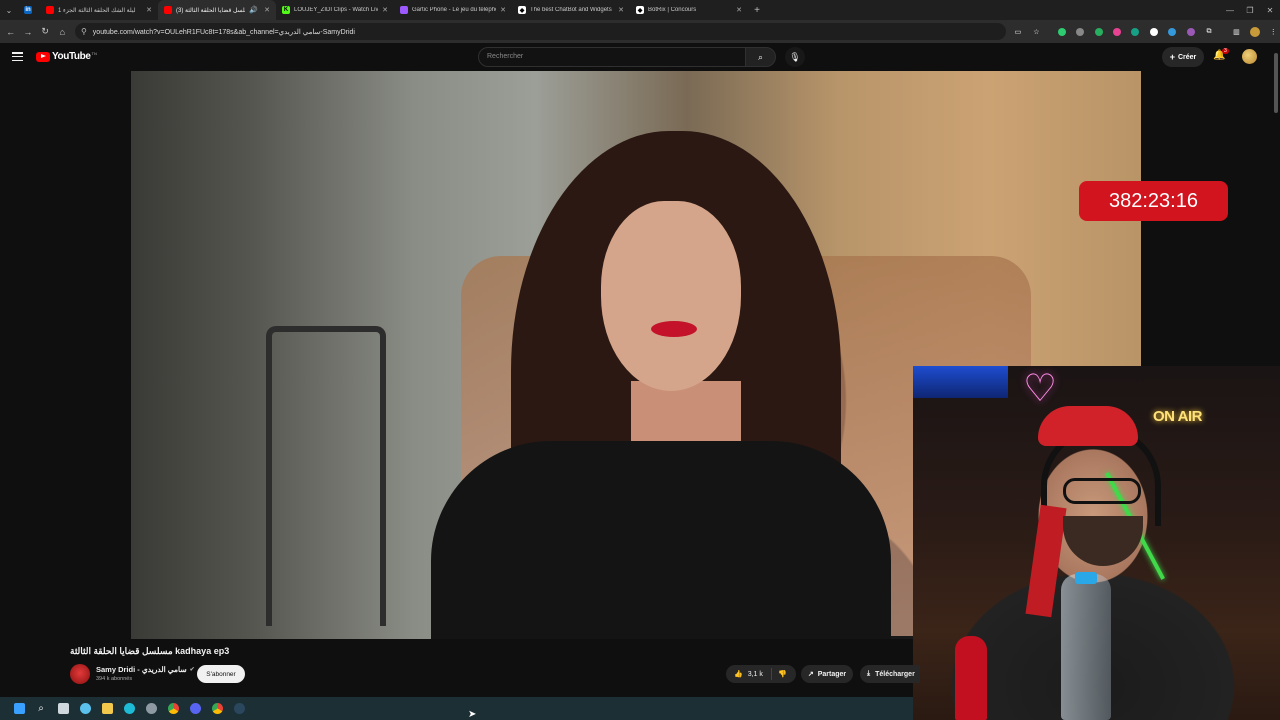 This screenshot has width=1280, height=720. What do you see at coordinates (84, 31) in the screenshot?
I see `site-info-icon: ⚲` at bounding box center [84, 31].